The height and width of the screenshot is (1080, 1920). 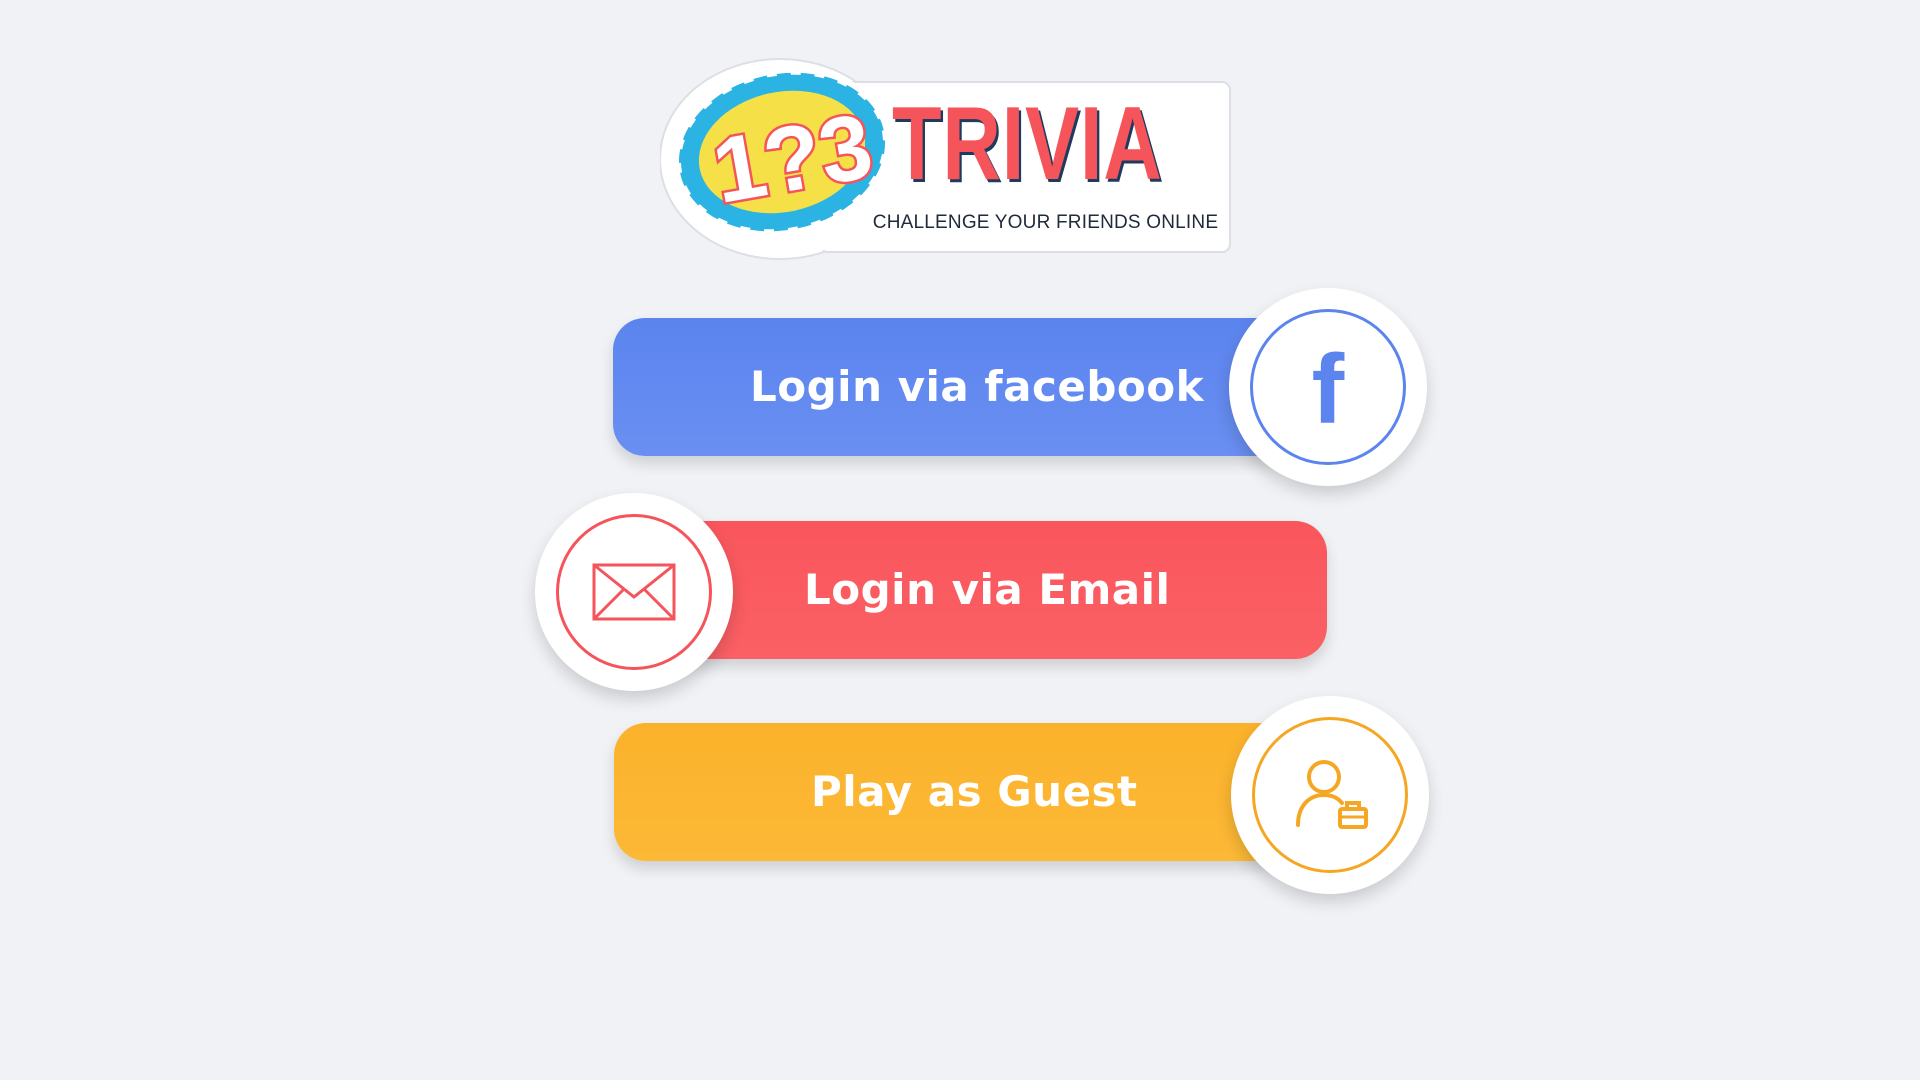 I want to click on login-email-label: Login via Email, so click(x=987, y=589).